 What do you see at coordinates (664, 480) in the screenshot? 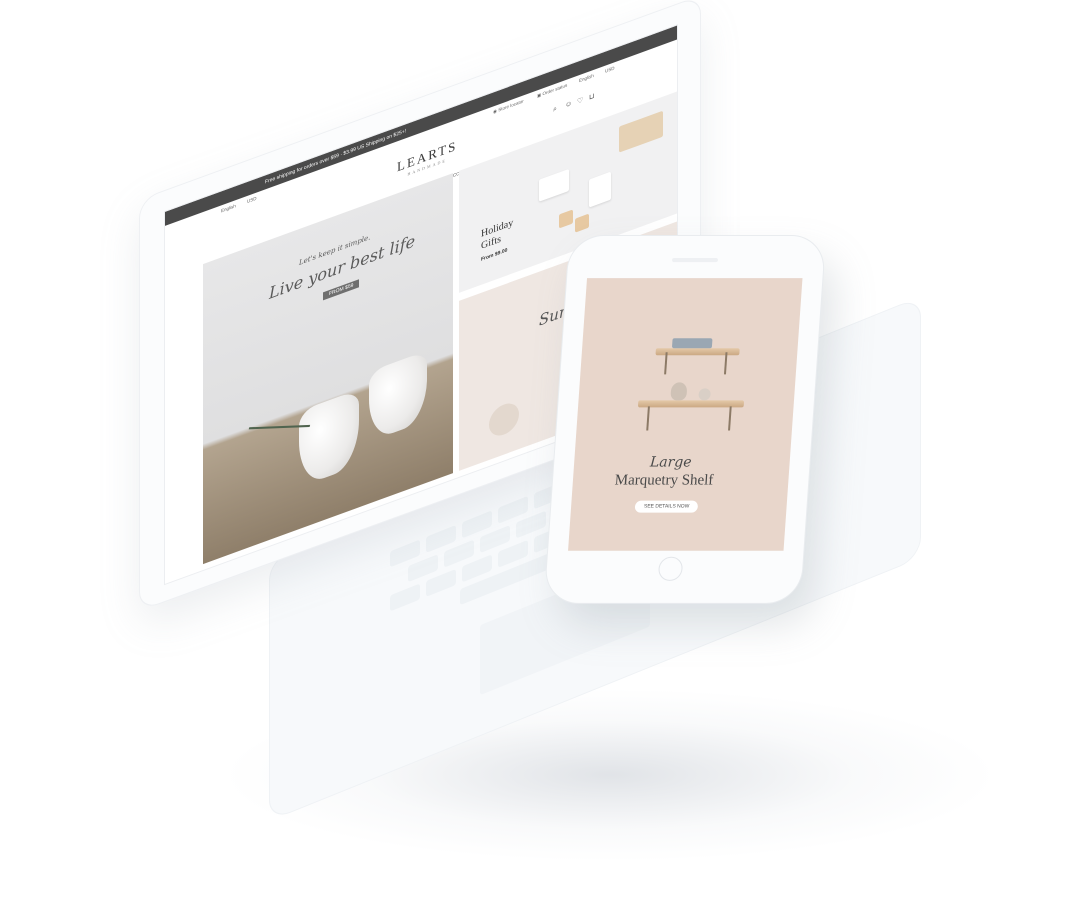
I see `phone-title: Marquetry Shelf` at bounding box center [664, 480].